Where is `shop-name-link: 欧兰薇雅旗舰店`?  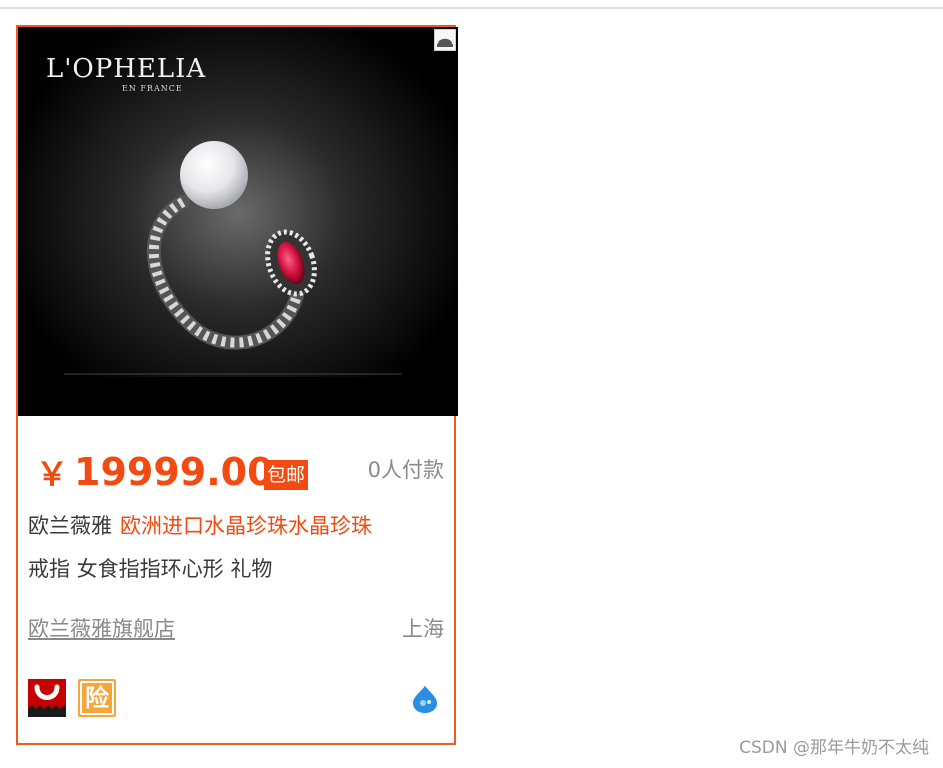 shop-name-link: 欧兰薇雅旗舰店 is located at coordinates (101, 629).